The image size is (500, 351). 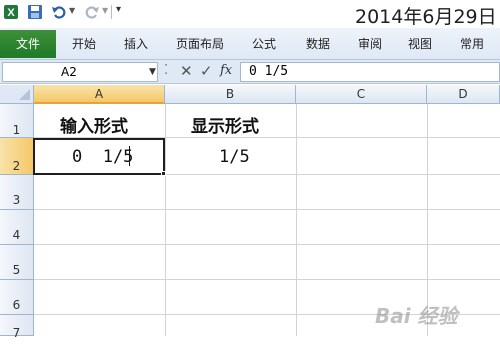 What do you see at coordinates (420, 44) in the screenshot?
I see `tab-view: 视图` at bounding box center [420, 44].